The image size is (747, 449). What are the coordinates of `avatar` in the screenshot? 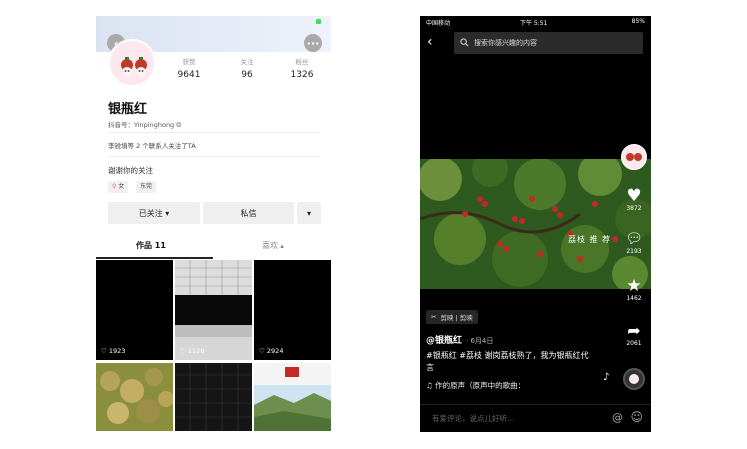 It's located at (132, 63).